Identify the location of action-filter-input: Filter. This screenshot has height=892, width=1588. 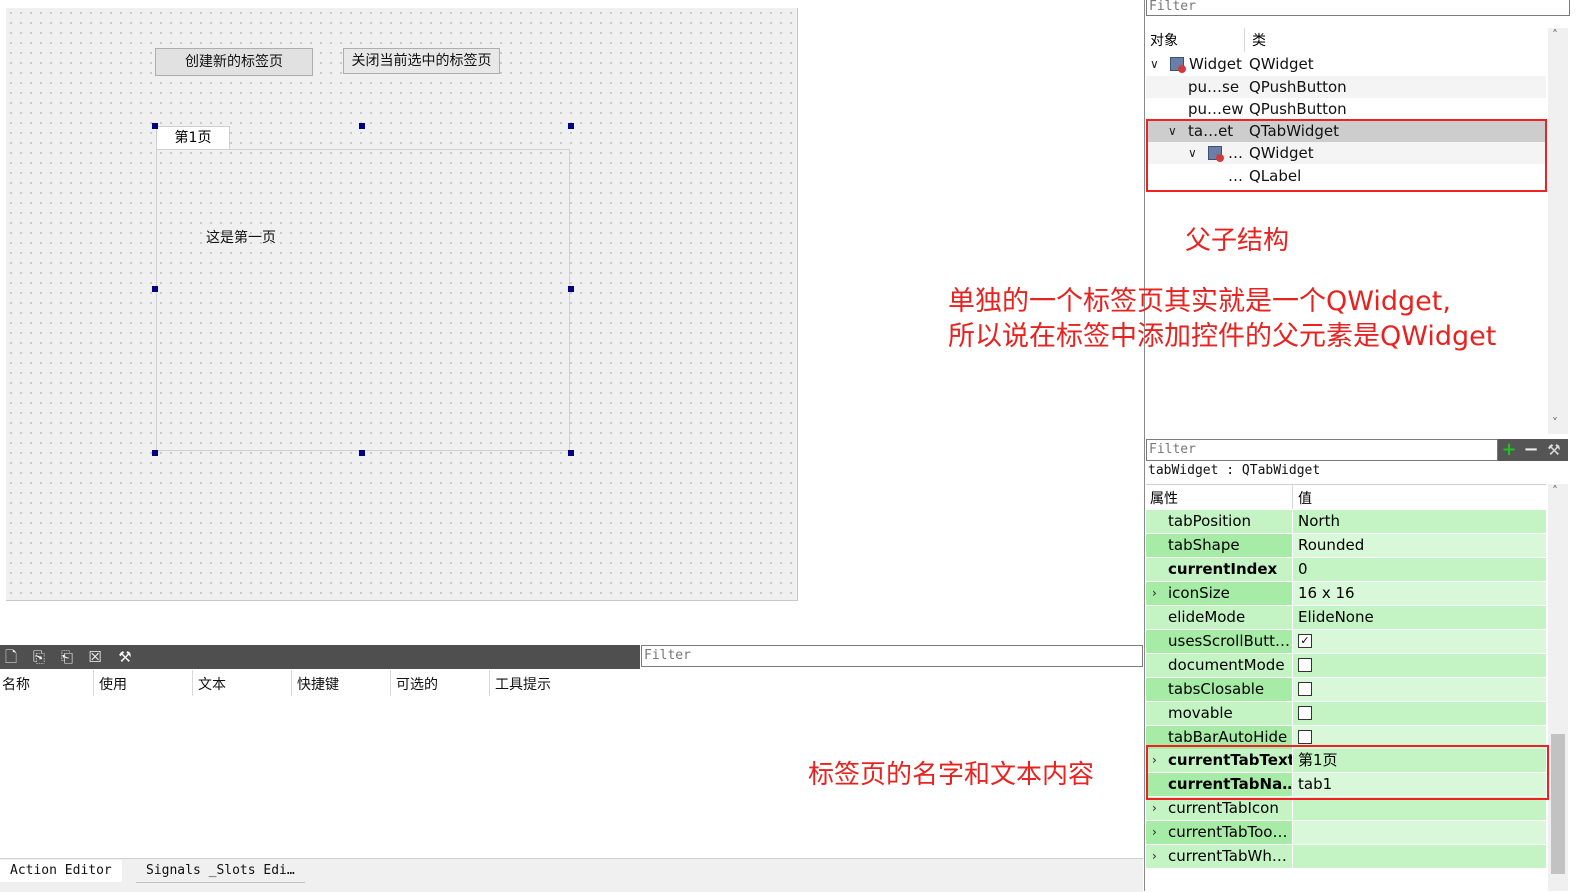
(892, 656).